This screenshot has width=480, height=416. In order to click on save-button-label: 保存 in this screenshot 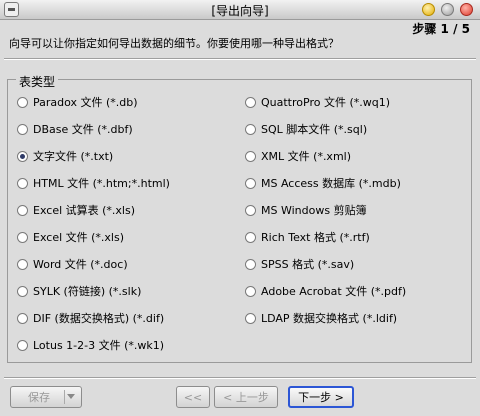, I will do `click(39, 397)`.